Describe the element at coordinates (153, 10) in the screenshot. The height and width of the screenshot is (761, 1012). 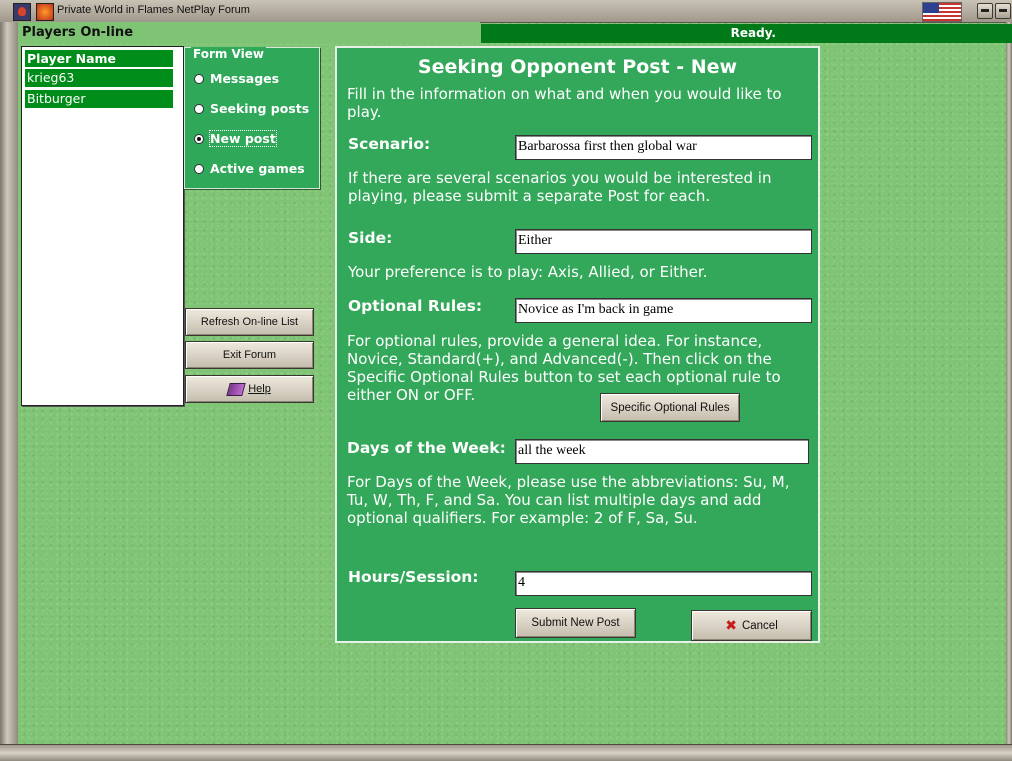
I see `window-title: Private World in Flames NetPlay Forum` at that location.